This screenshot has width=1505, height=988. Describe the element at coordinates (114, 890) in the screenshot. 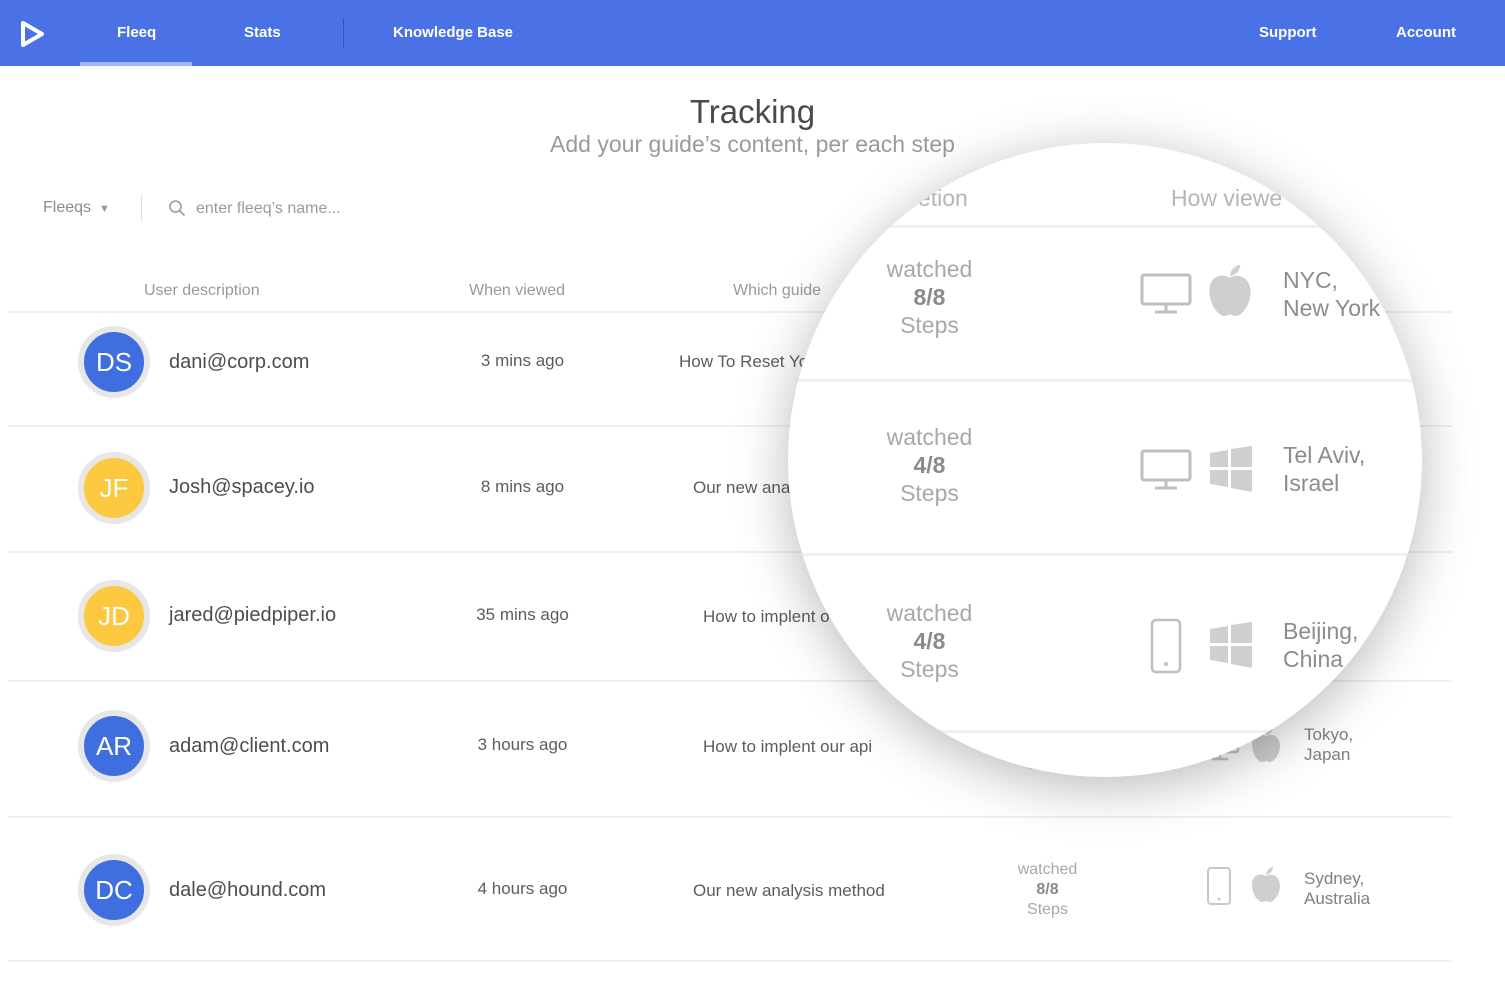

I see `avatar: DC` at that location.